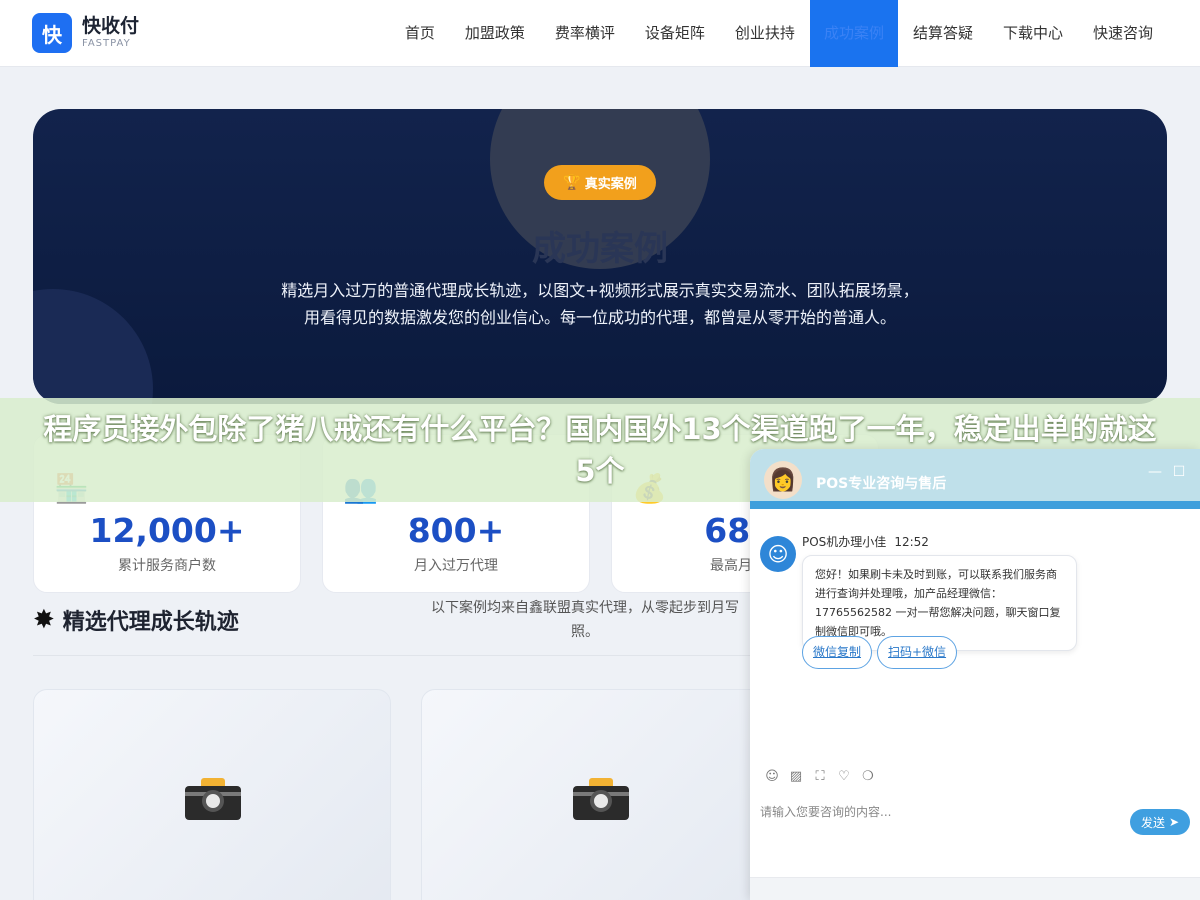 The height and width of the screenshot is (900, 1200). Describe the element at coordinates (111, 26) in the screenshot. I see `brand-name: 快收付` at that location.